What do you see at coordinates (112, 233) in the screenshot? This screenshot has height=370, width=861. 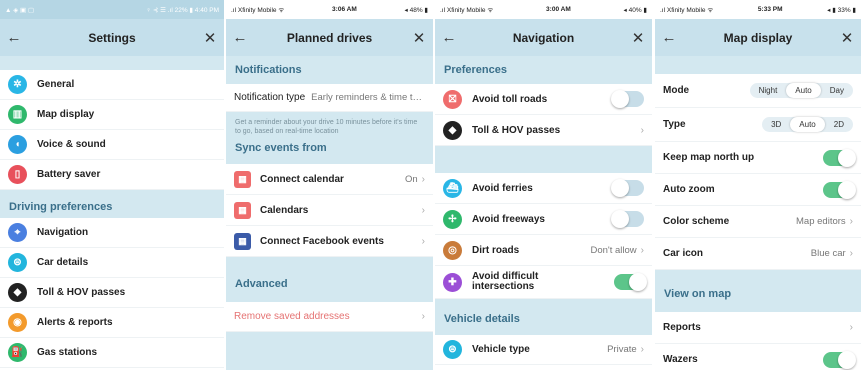 I see `settings-item-navigation: ⌖ Navigation` at bounding box center [112, 233].